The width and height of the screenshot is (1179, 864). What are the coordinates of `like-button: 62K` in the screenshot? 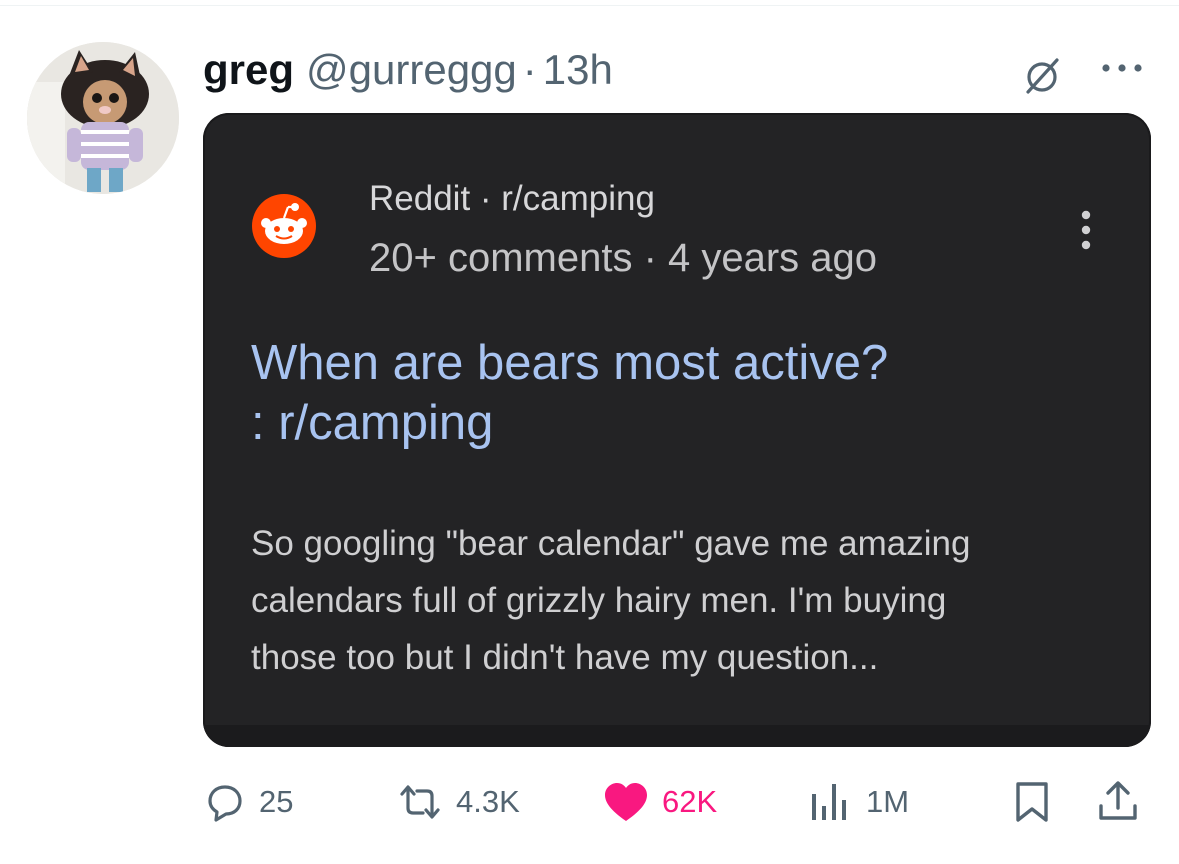 It's located at (659, 802).